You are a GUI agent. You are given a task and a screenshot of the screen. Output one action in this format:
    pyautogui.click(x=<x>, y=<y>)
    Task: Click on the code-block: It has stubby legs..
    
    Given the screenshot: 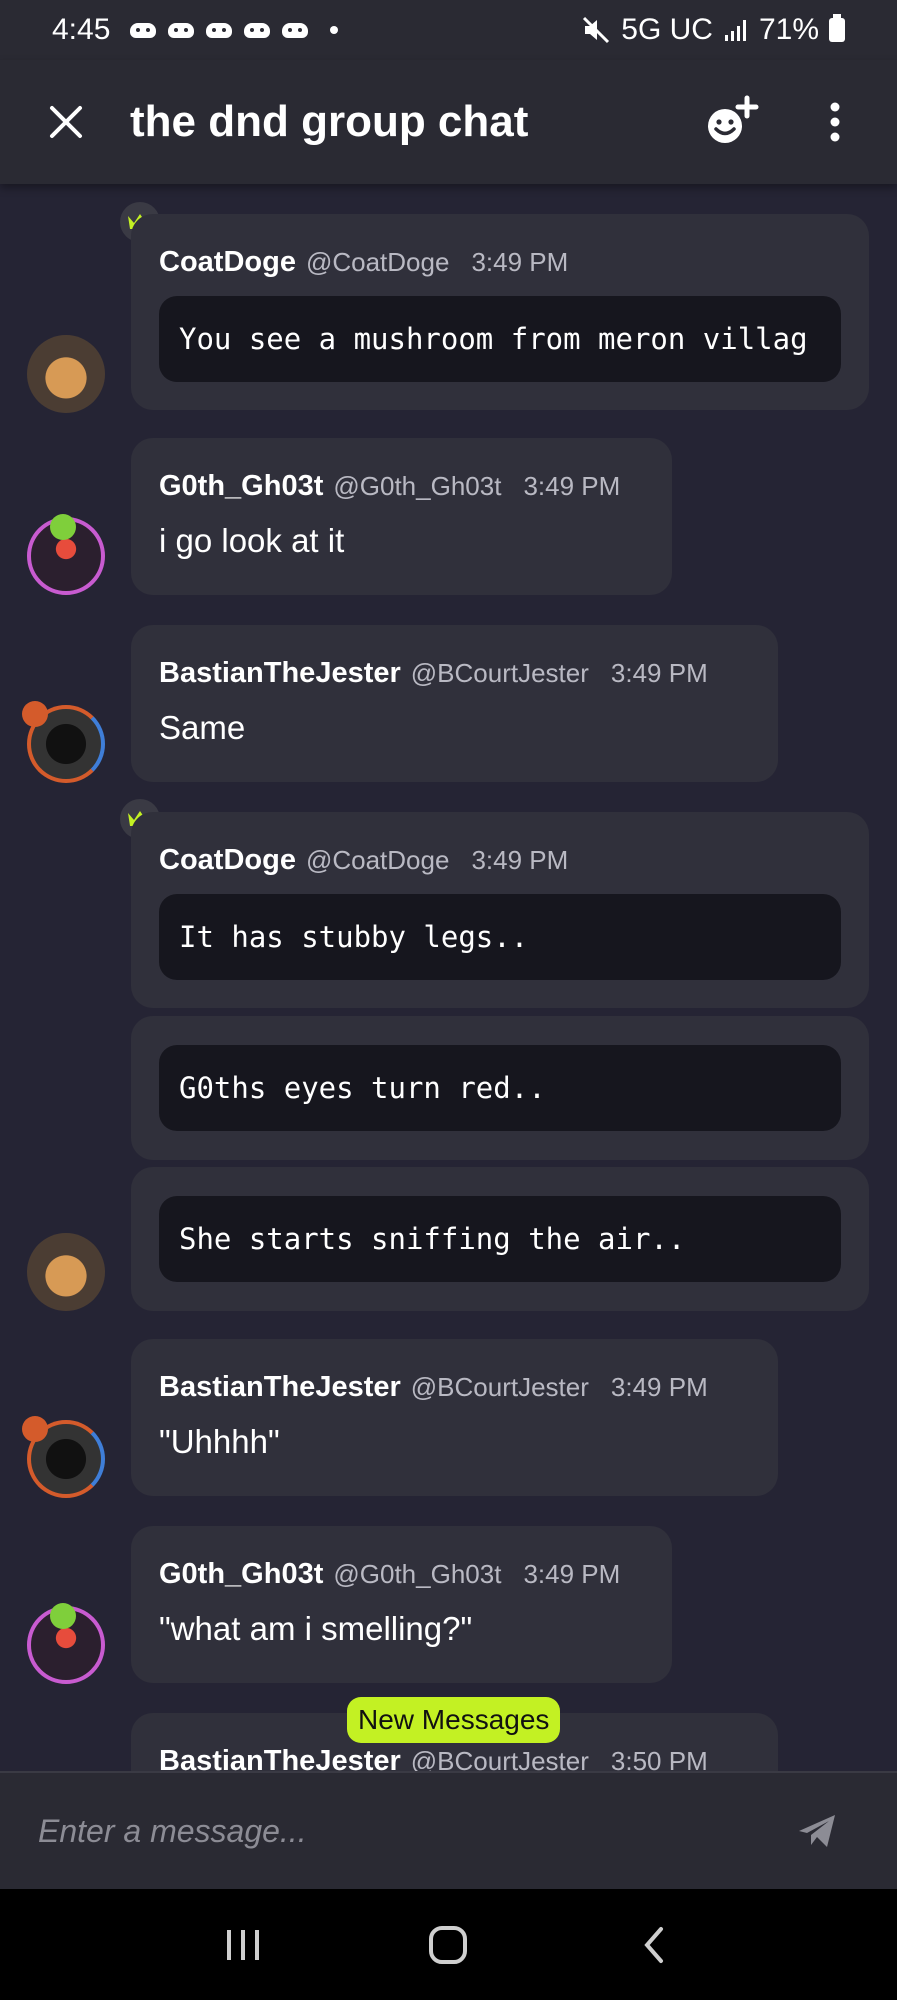 What is the action you would take?
    pyautogui.click(x=500, y=937)
    